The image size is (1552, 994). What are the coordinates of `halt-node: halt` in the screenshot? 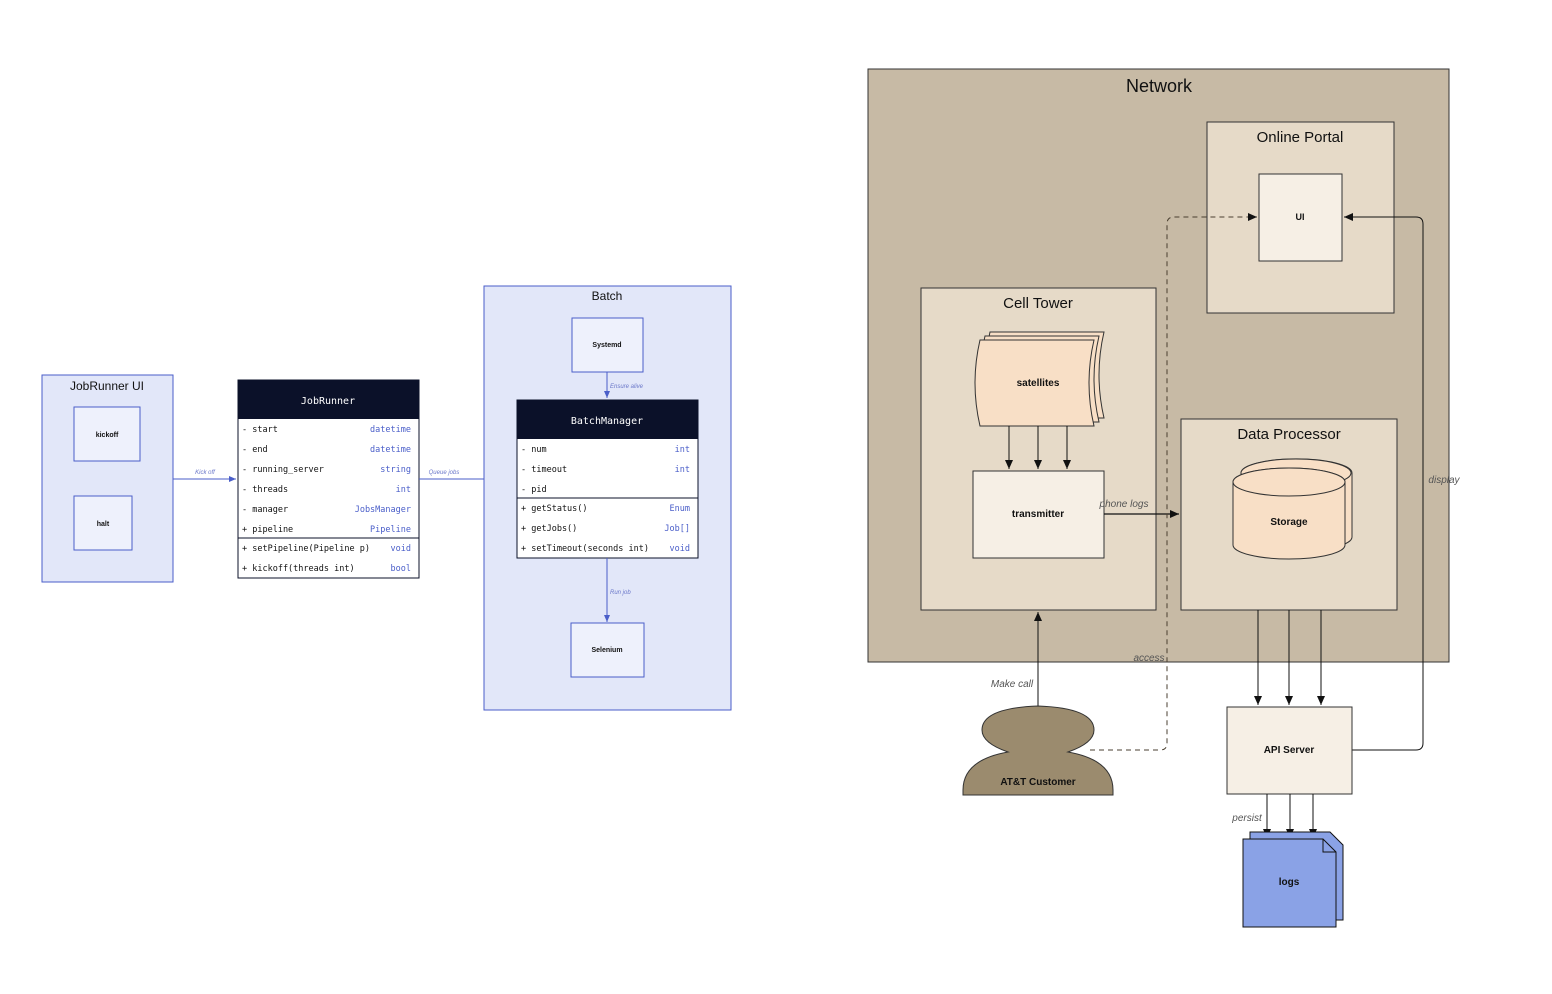 It's located at (103, 523).